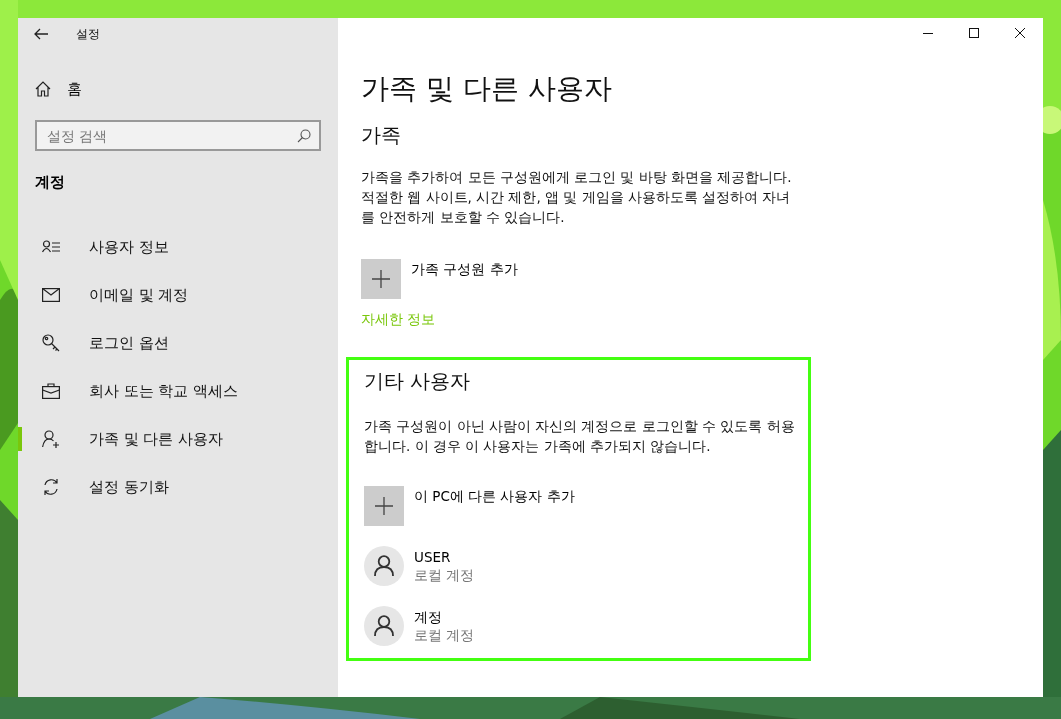 This screenshot has width=1061, height=719. I want to click on user-name: USER, so click(433, 557).